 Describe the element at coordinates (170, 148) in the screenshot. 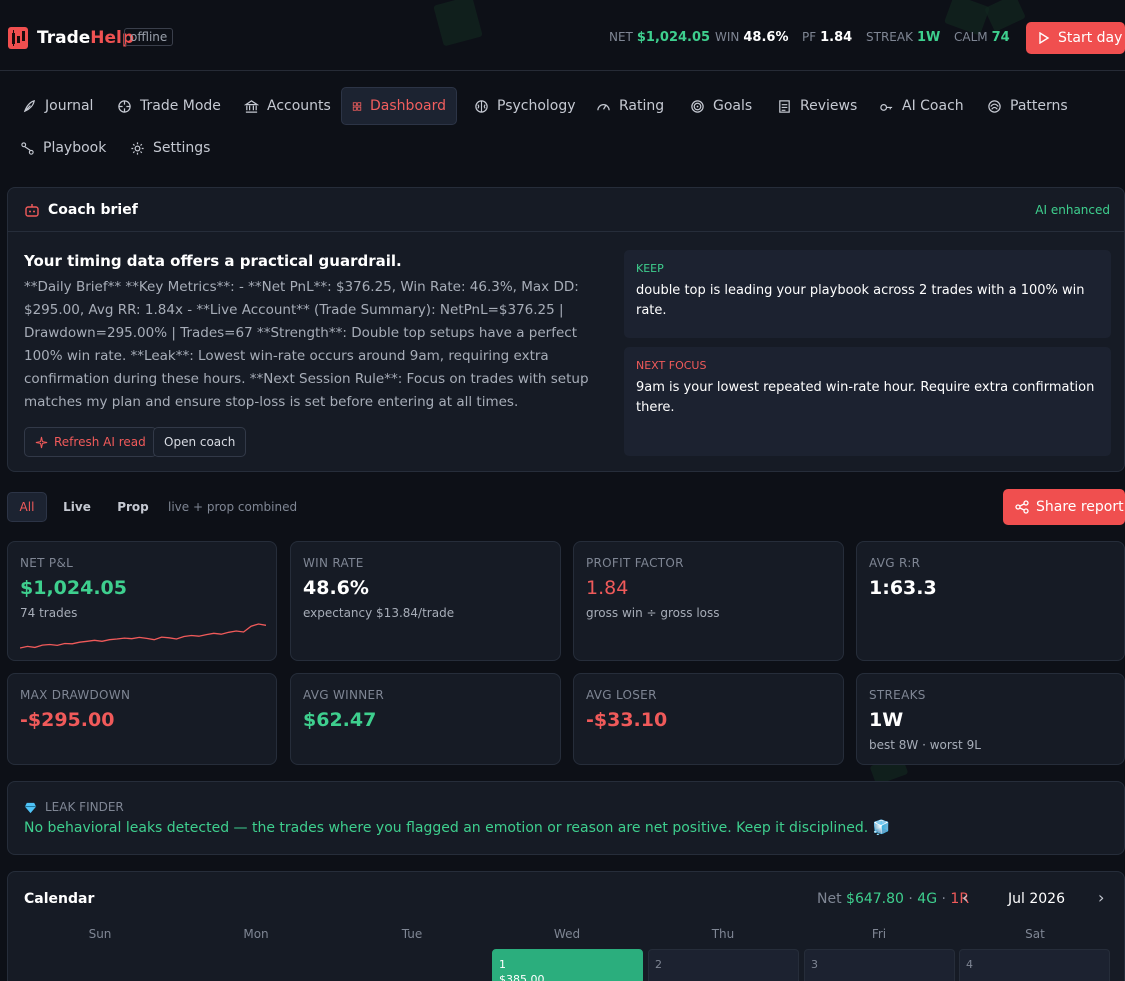

I see `nav-settings: Settings` at that location.